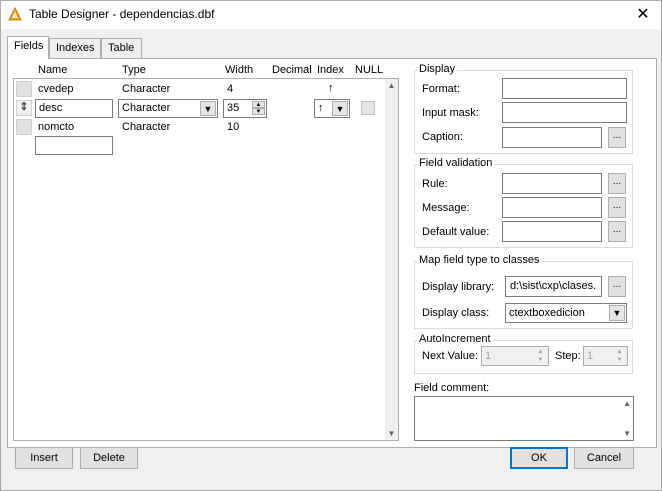  What do you see at coordinates (245, 108) in the screenshot?
I see `field-width-spinner: 35 ▲ ▼` at bounding box center [245, 108].